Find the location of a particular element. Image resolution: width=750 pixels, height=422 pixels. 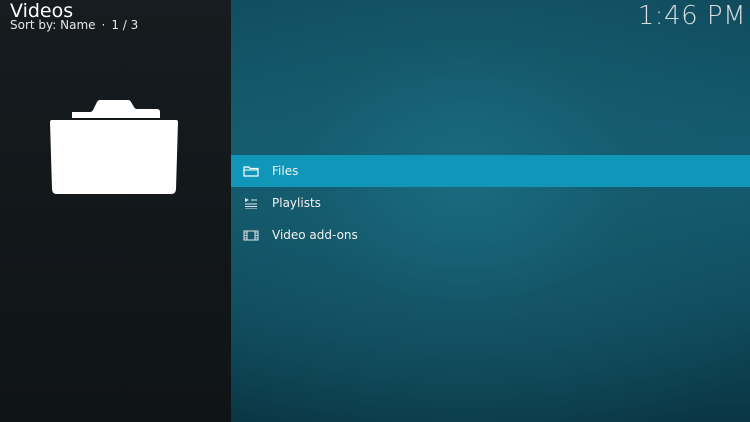

menu-item-playlists: Playlists is located at coordinates (490, 203).